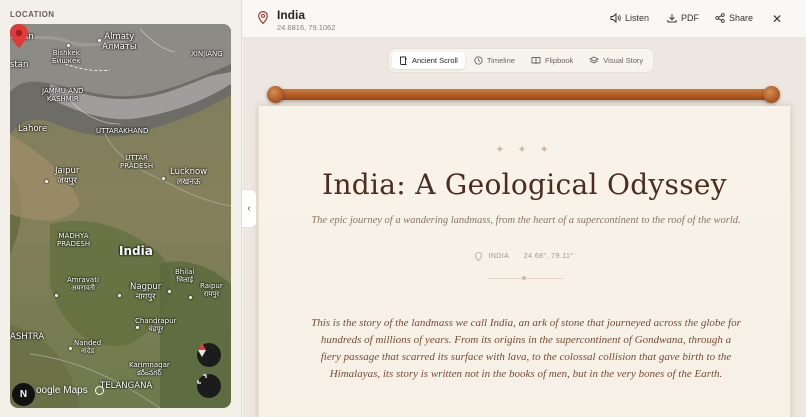 The image size is (806, 417). I want to click on map-label-amravati: Amravati अमरावती, so click(83, 284).